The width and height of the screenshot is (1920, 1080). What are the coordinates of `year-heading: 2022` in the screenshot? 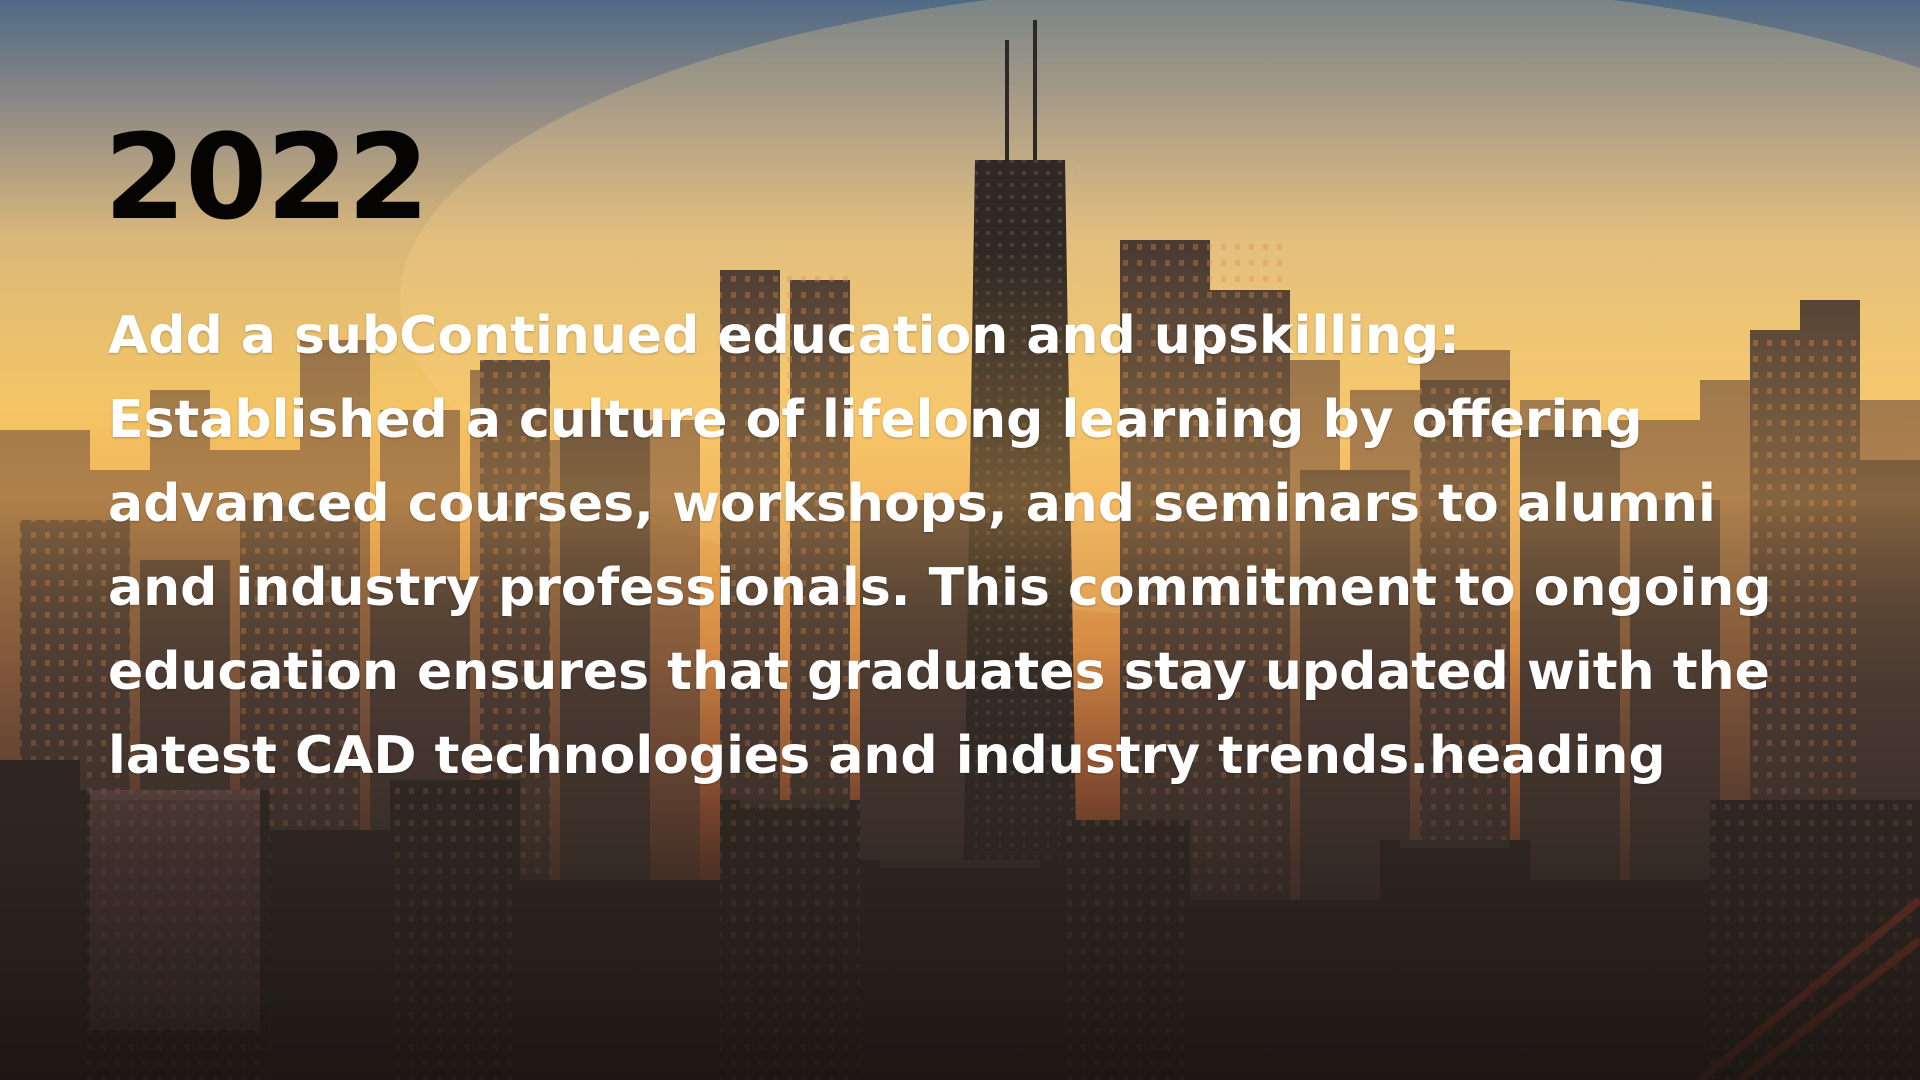 It's located at (266, 177).